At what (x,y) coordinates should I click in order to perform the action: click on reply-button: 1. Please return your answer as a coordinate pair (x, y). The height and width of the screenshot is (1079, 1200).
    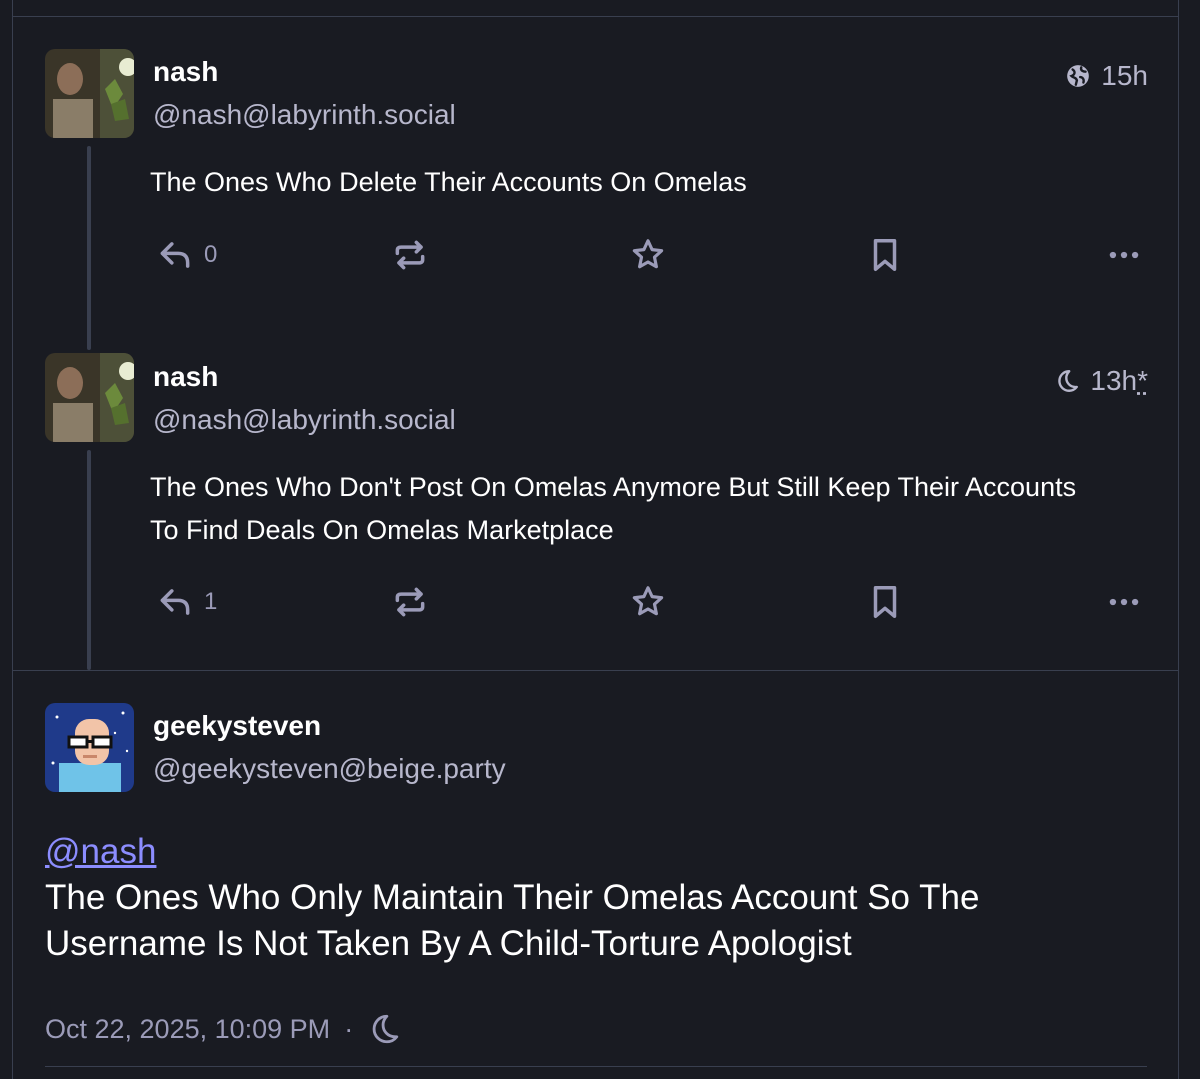
    Looking at the image, I should click on (186, 602).